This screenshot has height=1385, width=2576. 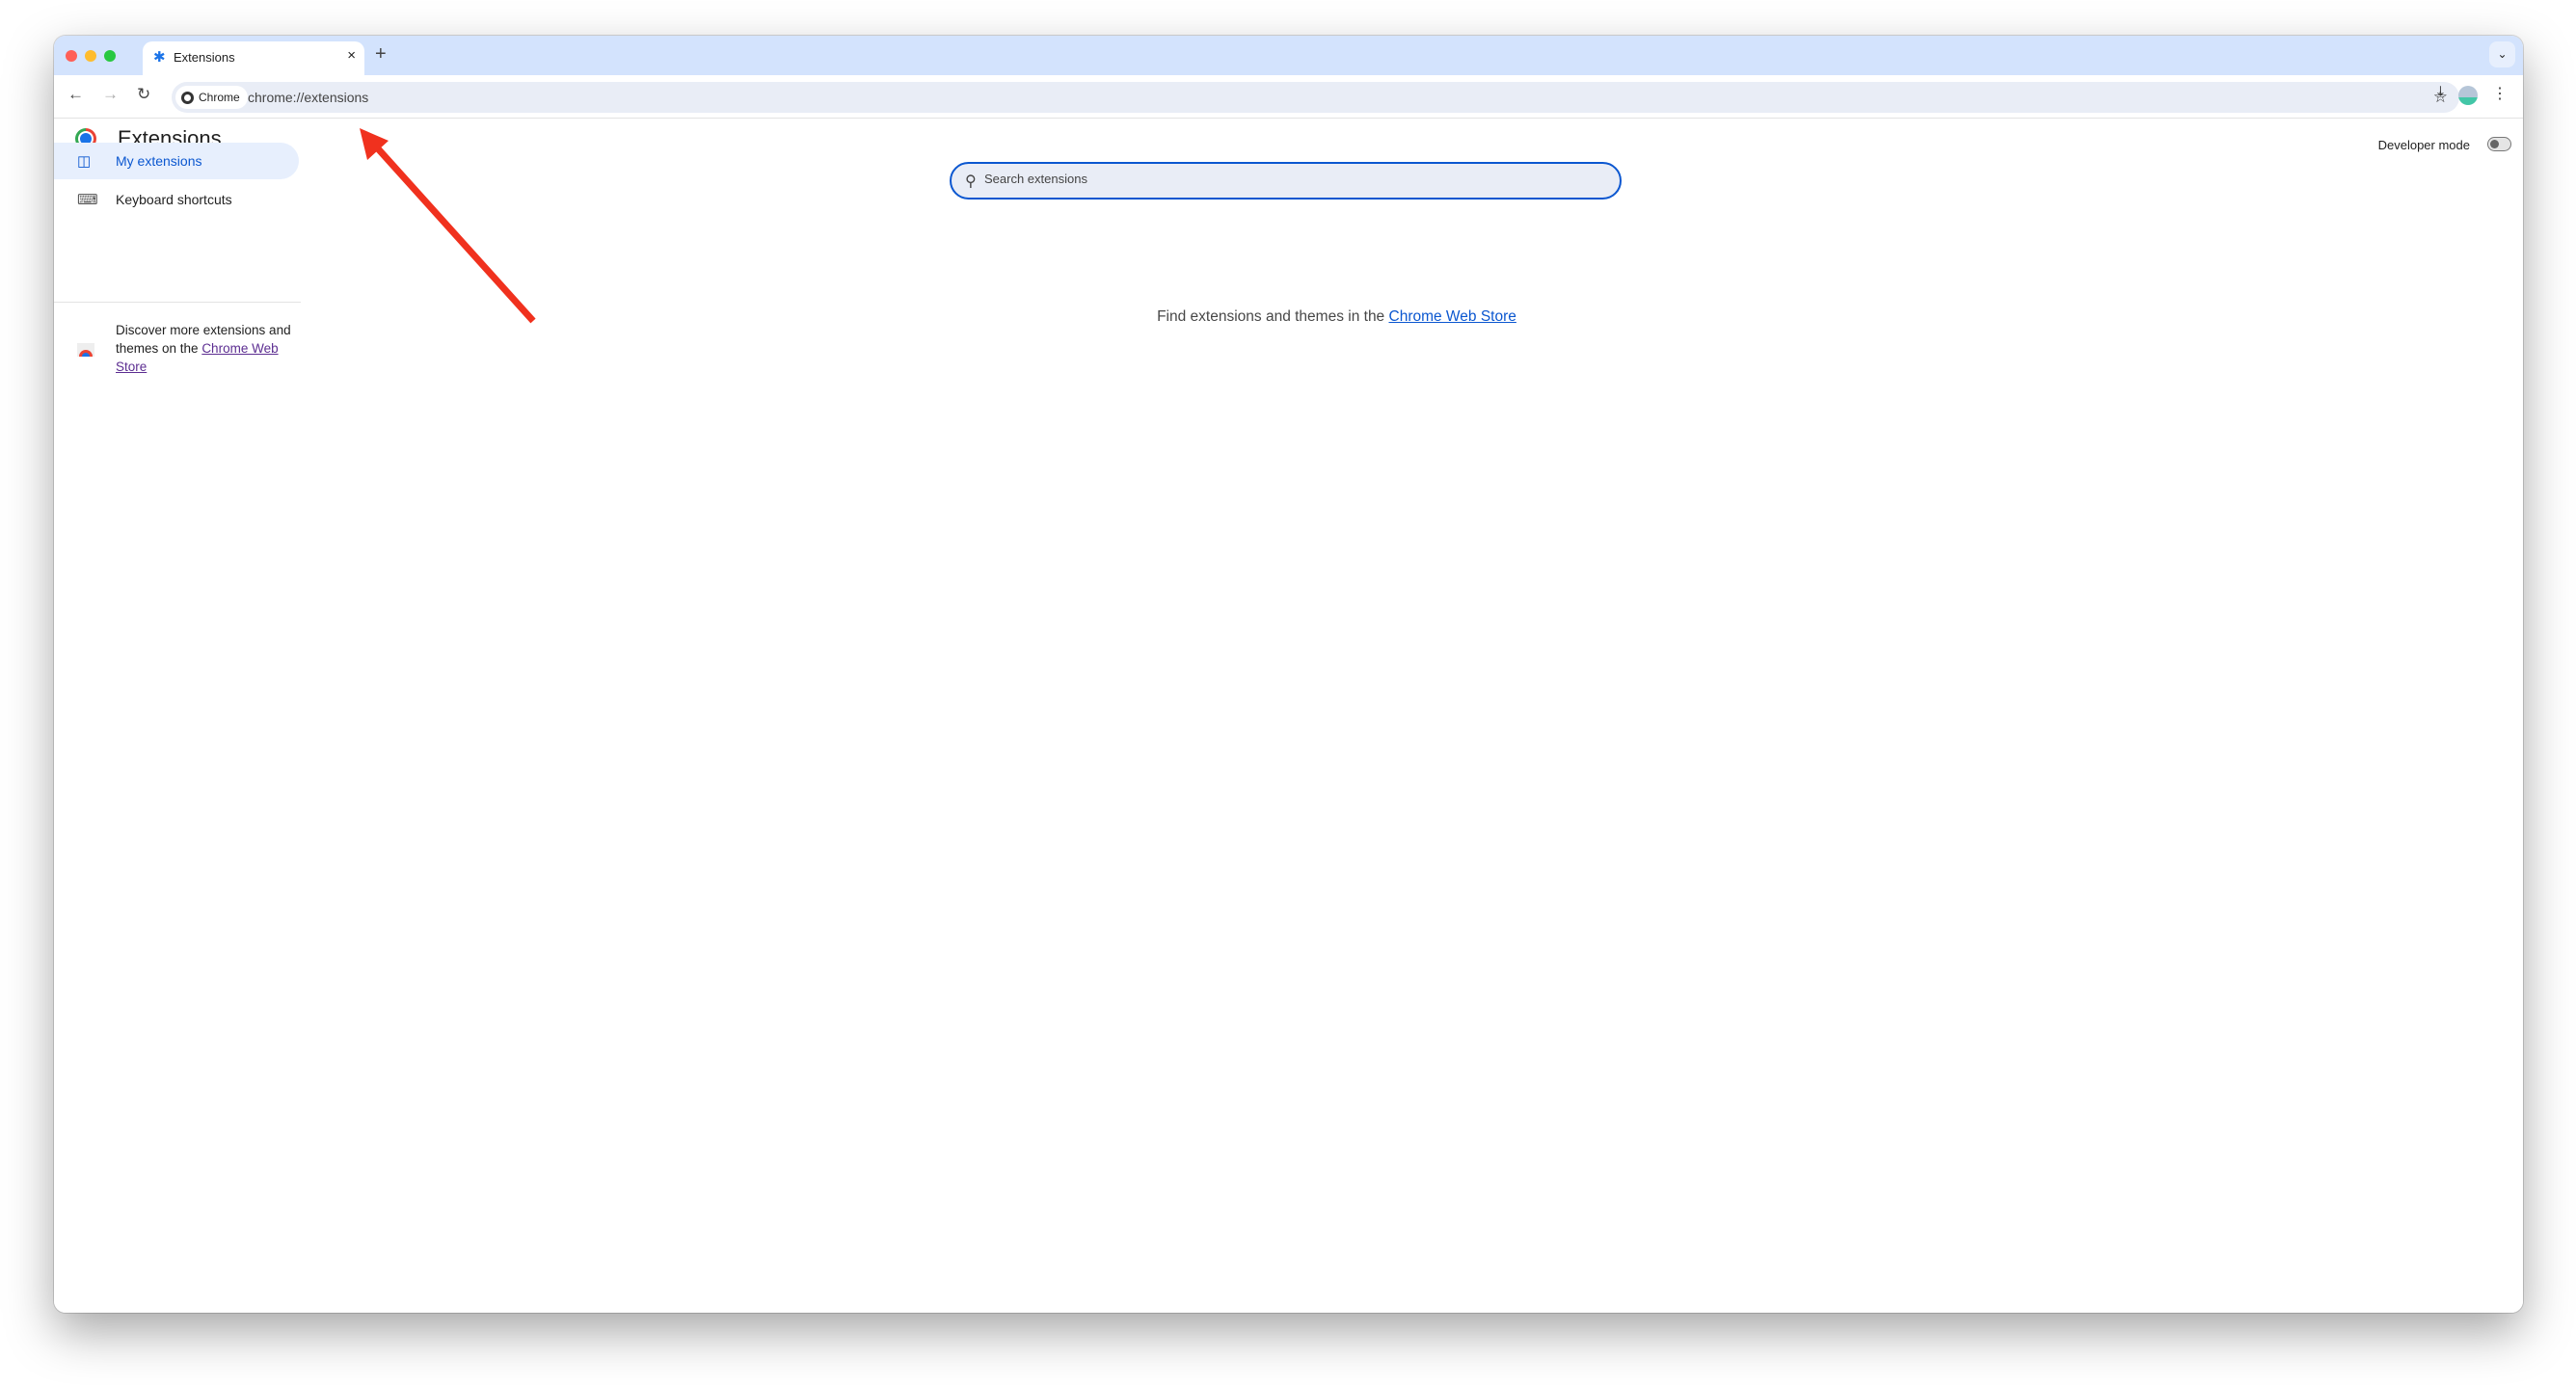 I want to click on close-window-button, so click(x=72, y=56).